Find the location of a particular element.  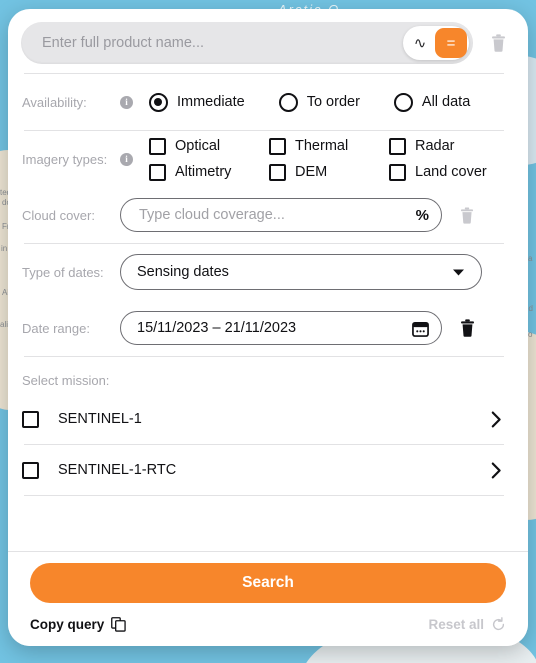

availability-option-to-order: To order is located at coordinates (319, 102).